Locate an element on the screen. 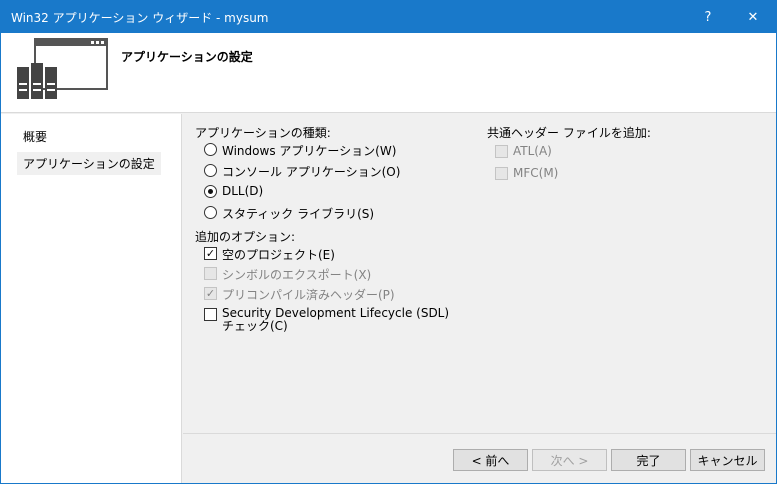 The width and height of the screenshot is (777, 484). checkbox-label: プリコンパイル済みヘッダー(P) is located at coordinates (308, 295).